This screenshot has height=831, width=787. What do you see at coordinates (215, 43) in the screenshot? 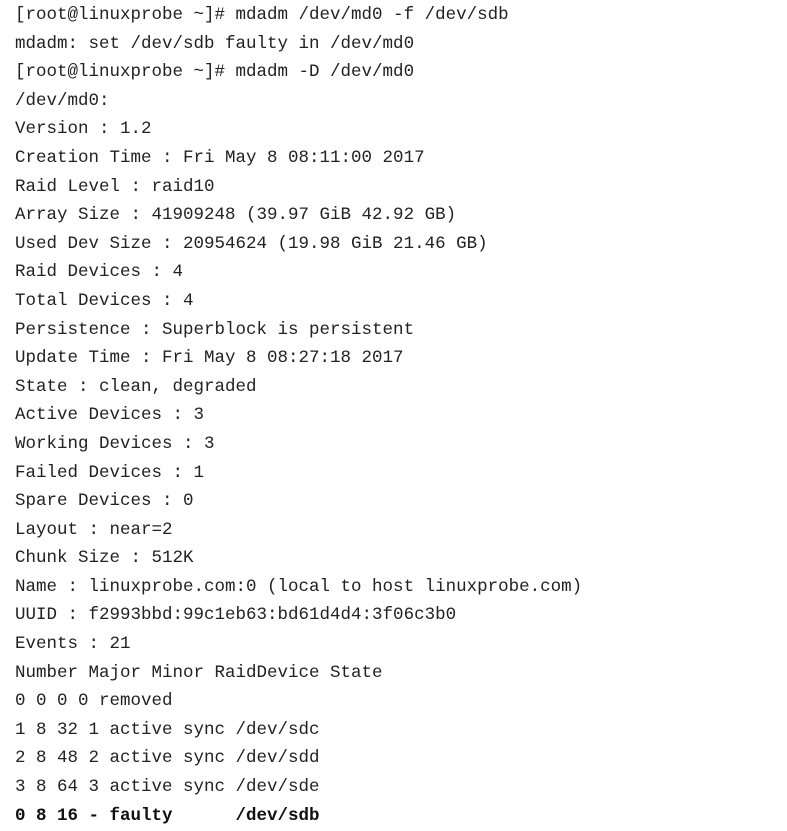
I see `output-line-faulty-set: mdadm: set /dev/sdb faulty in /dev/md0` at bounding box center [215, 43].